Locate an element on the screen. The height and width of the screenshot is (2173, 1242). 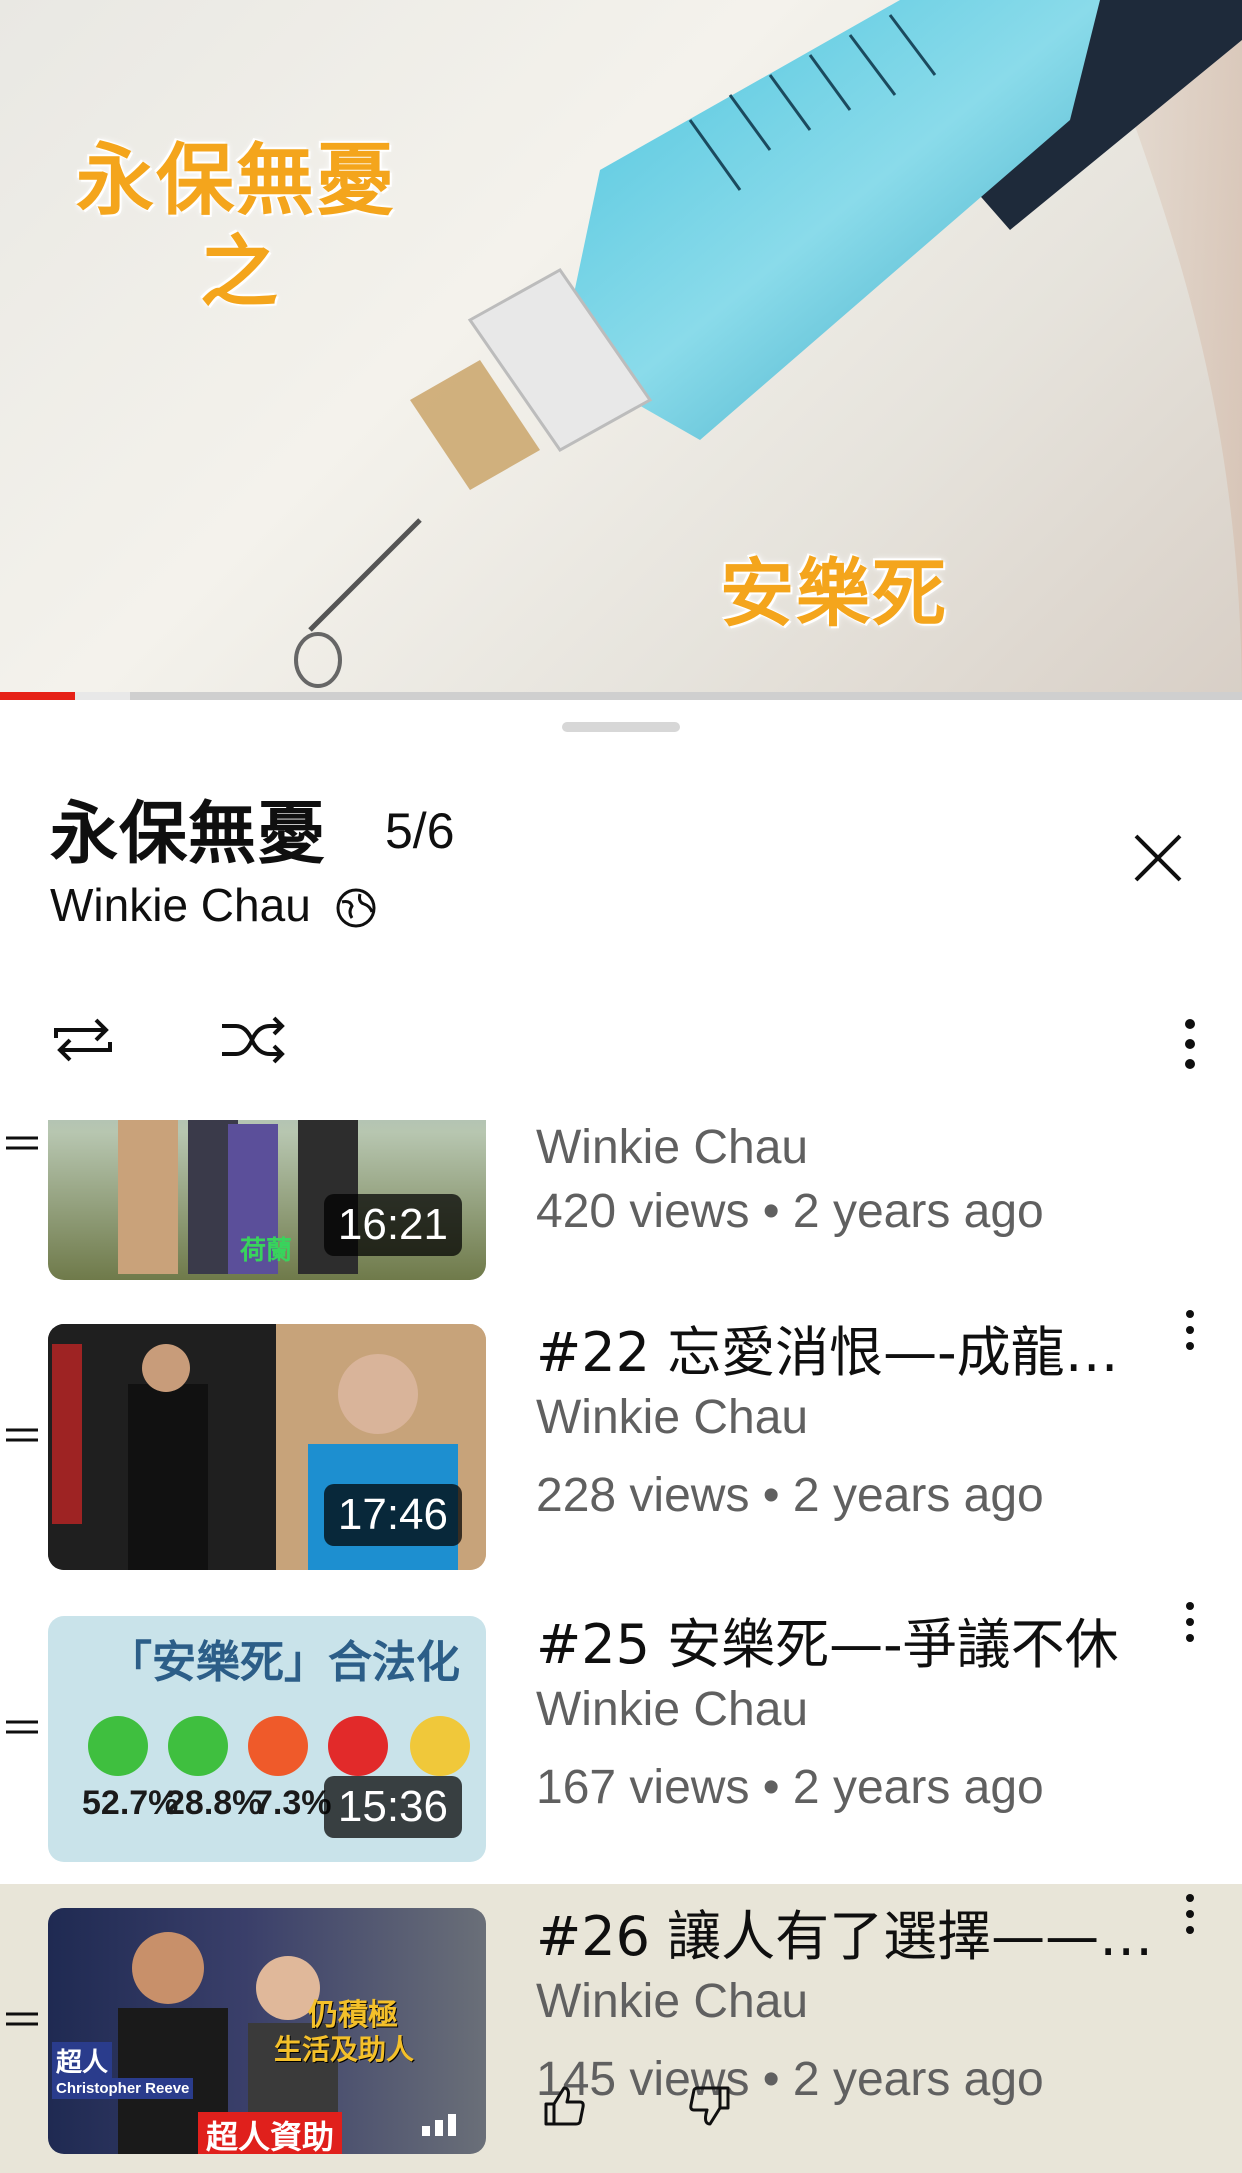
dislike-icon is located at coordinates (710, 2106).